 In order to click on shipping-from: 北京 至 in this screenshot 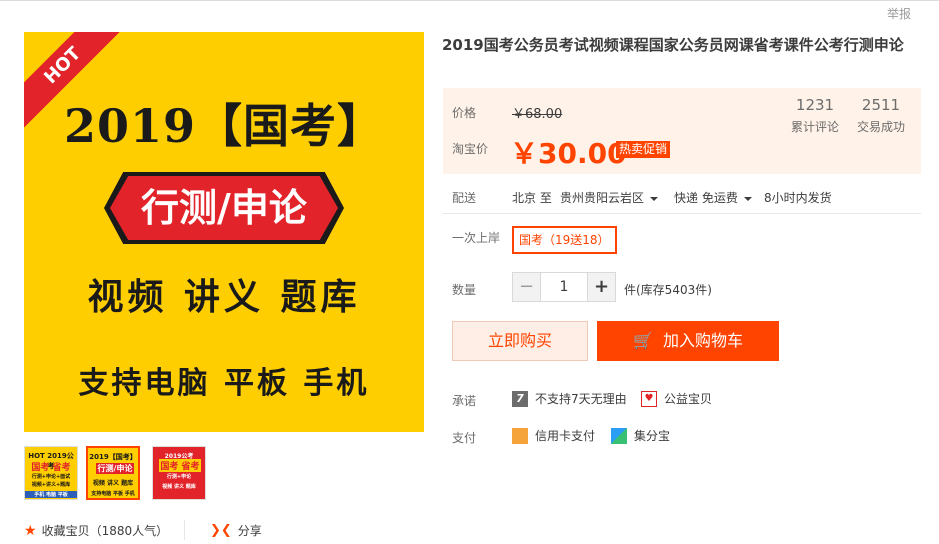, I will do `click(532, 198)`.